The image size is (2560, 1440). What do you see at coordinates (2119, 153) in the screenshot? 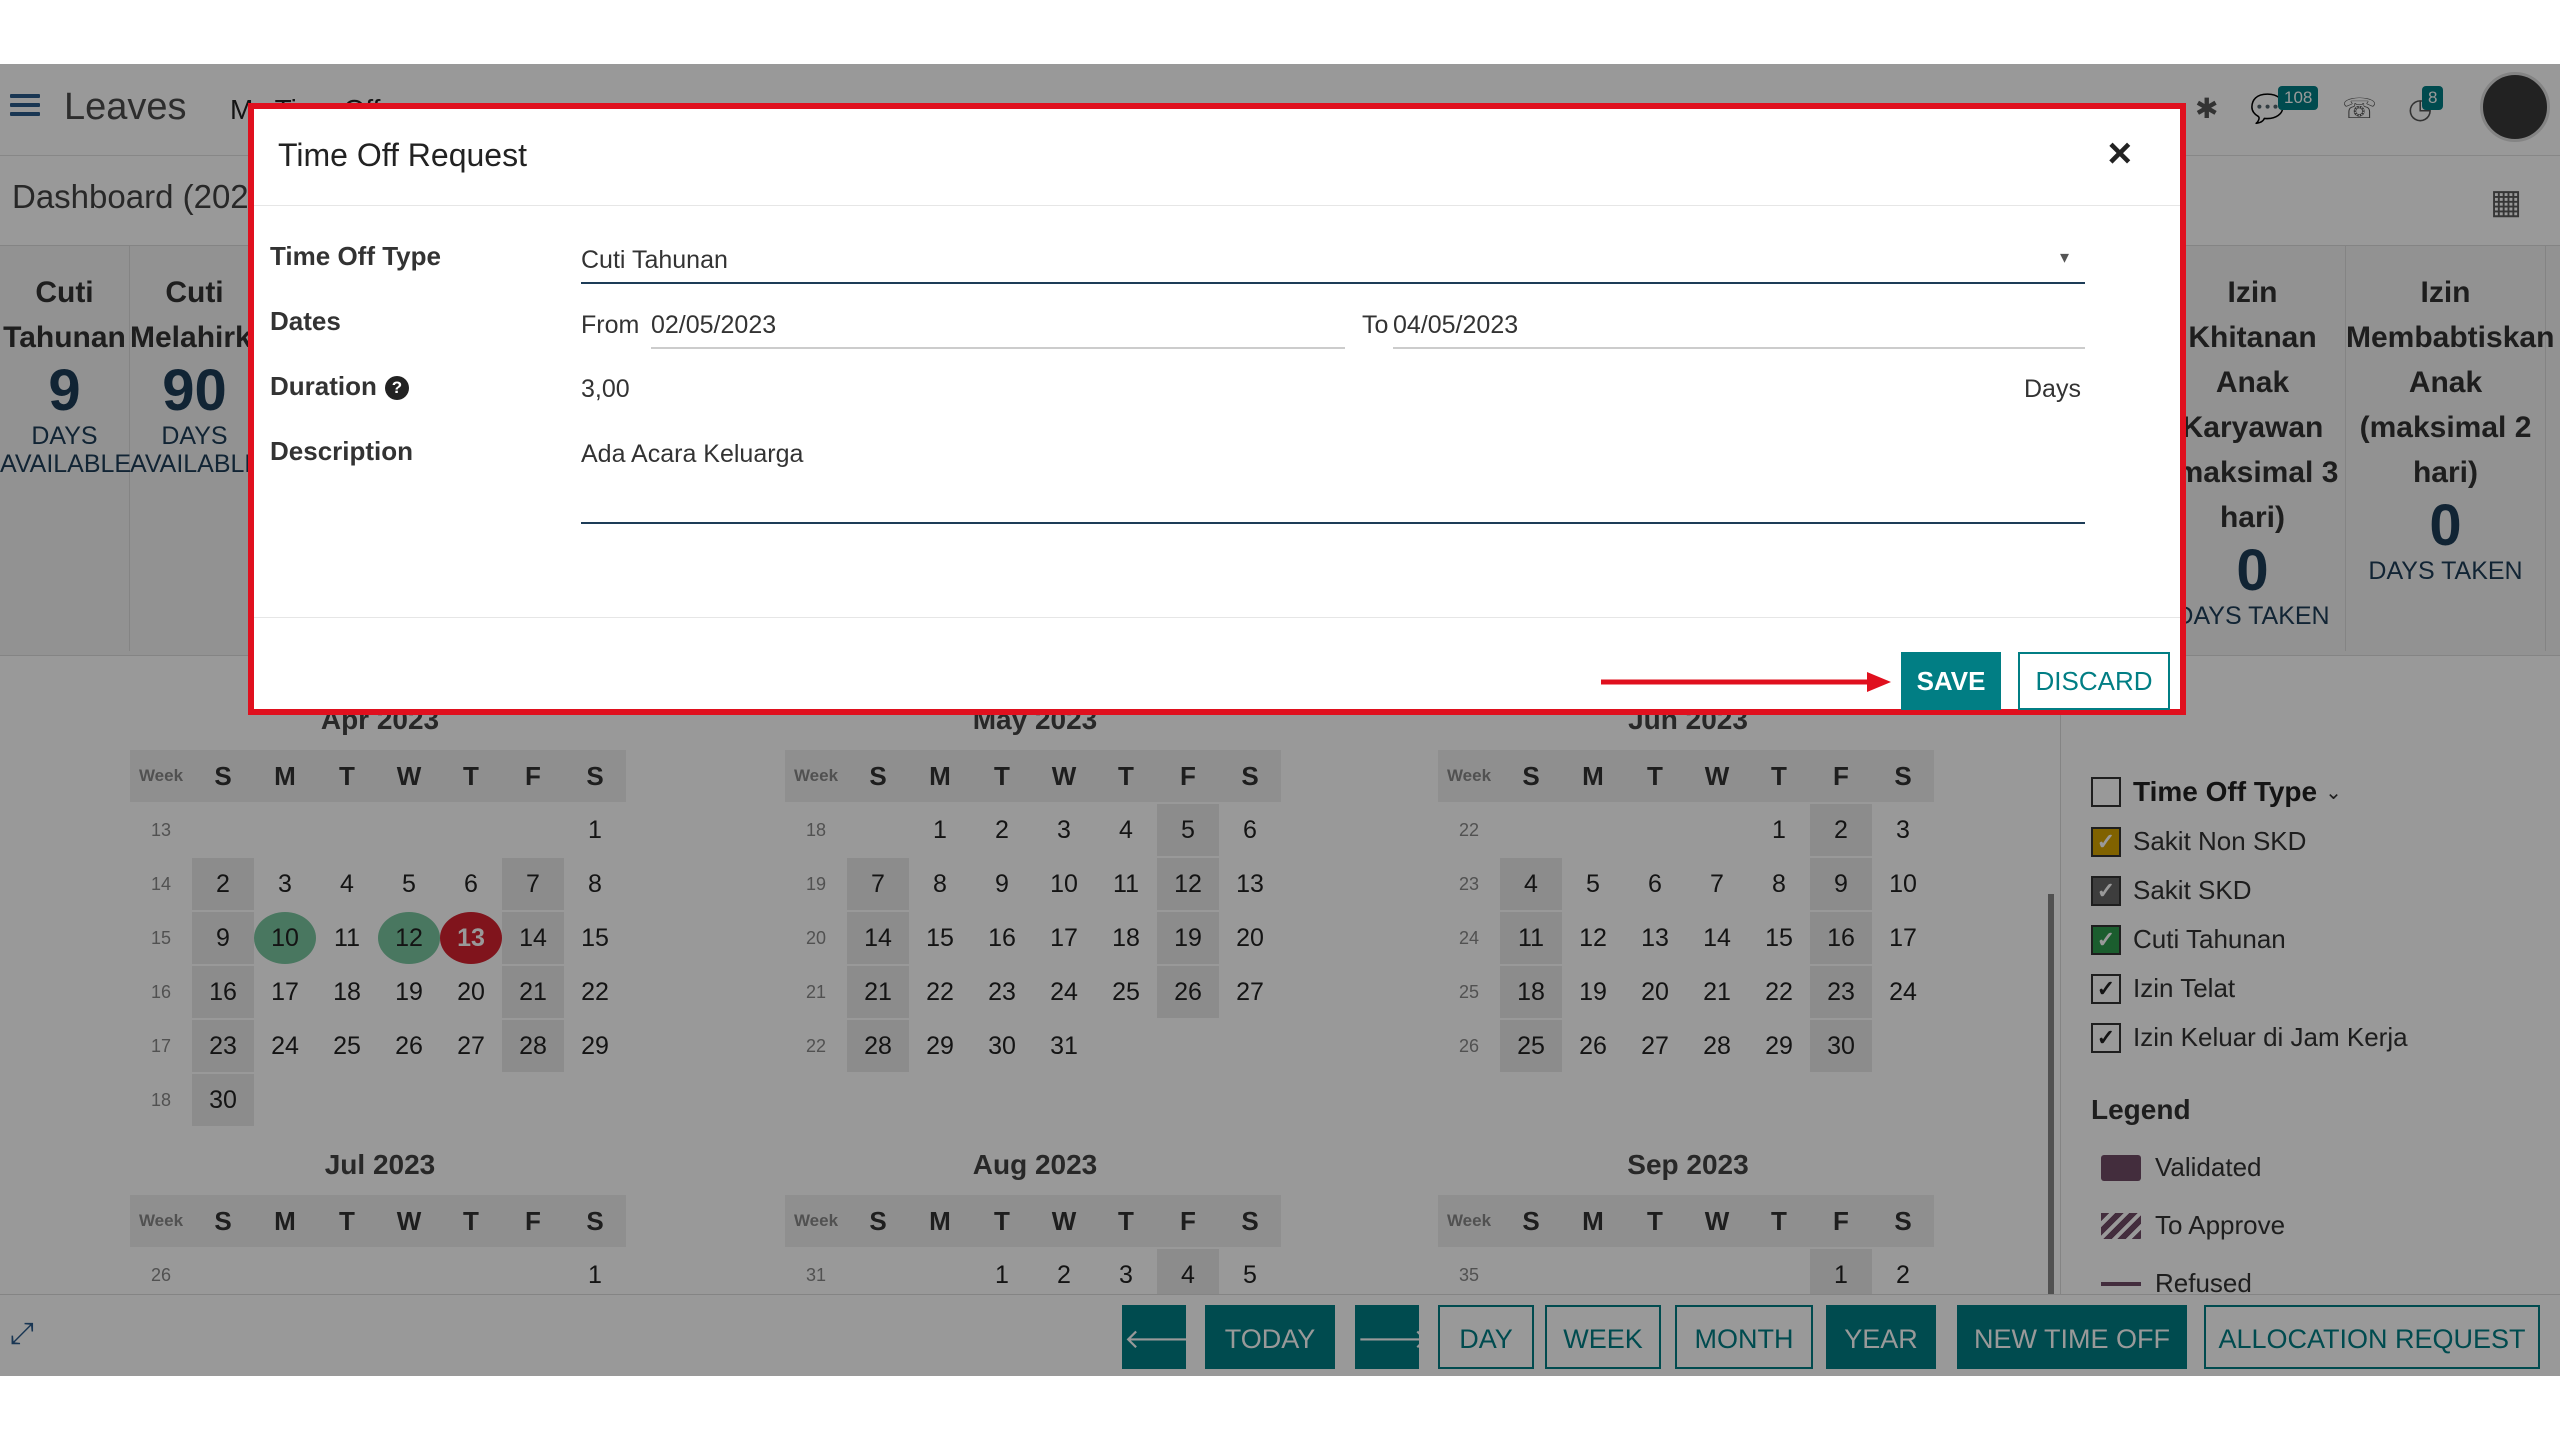
I see `close-icon: ×` at bounding box center [2119, 153].